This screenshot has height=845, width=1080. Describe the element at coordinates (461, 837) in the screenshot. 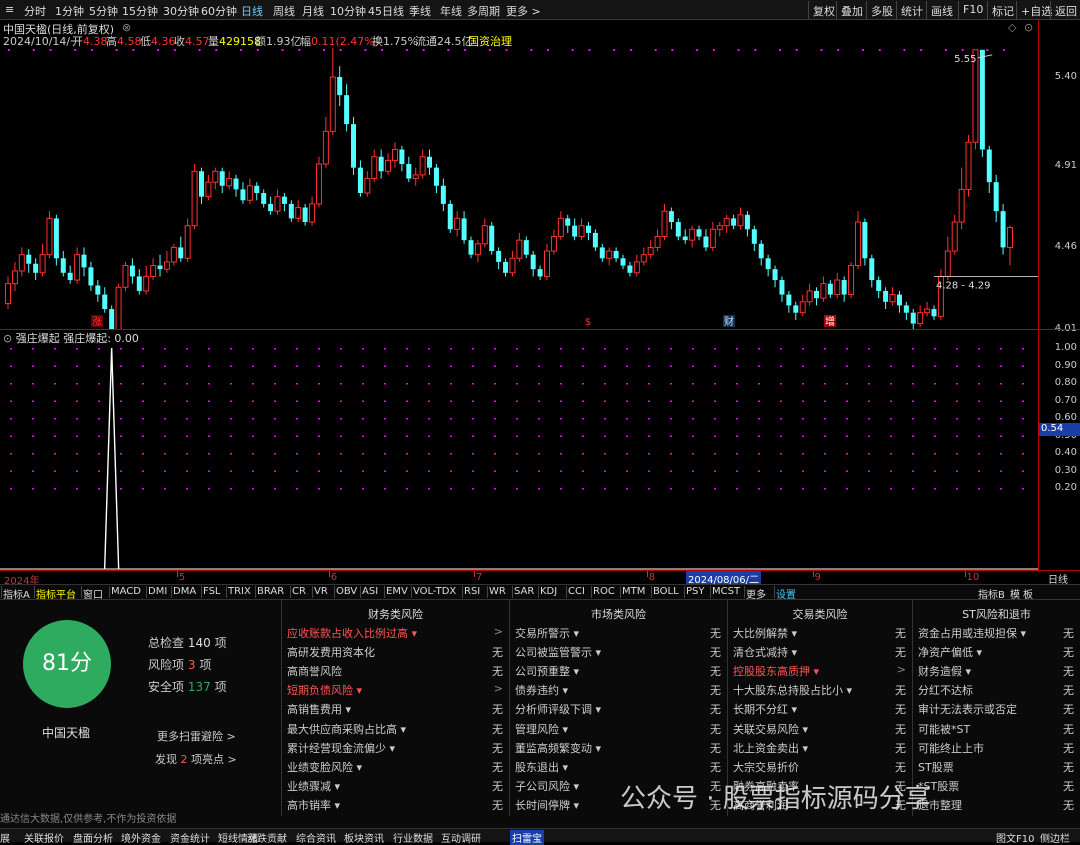

I see `status-tab: 互动调研` at that location.